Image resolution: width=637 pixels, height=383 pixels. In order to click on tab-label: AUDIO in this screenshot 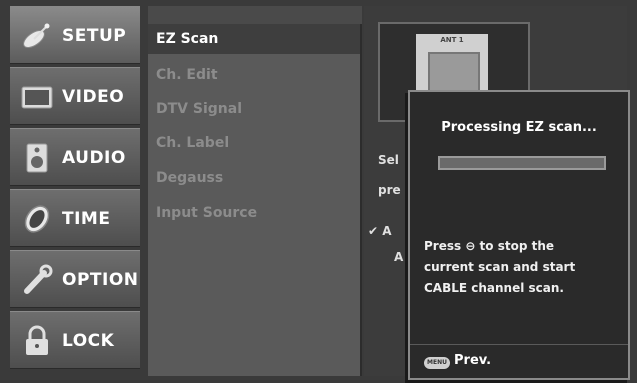, I will do `click(94, 158)`.